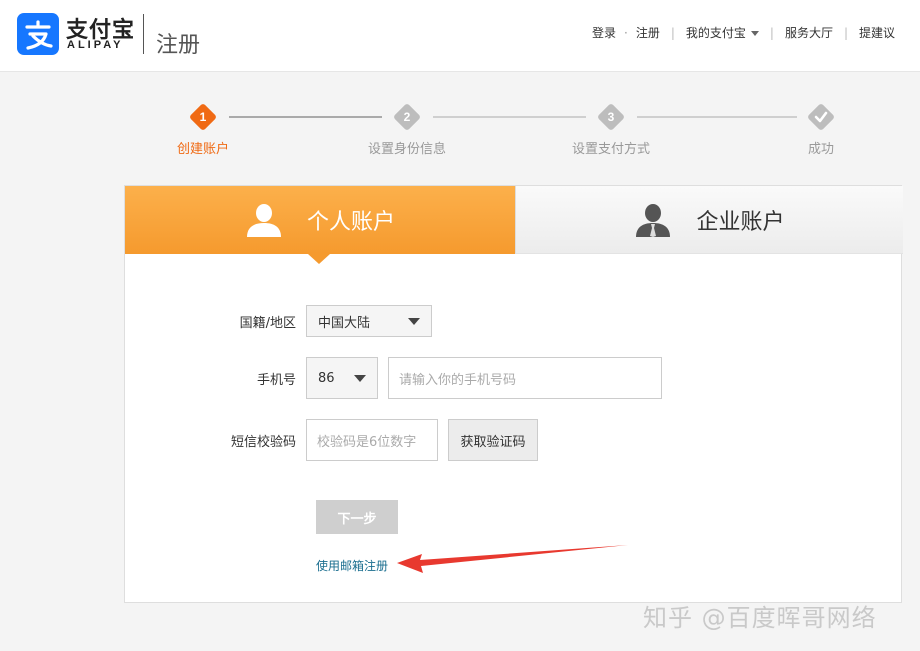  What do you see at coordinates (760, 618) in the screenshot?
I see `watermark-text: 知乎 @百度晖哥网络` at bounding box center [760, 618].